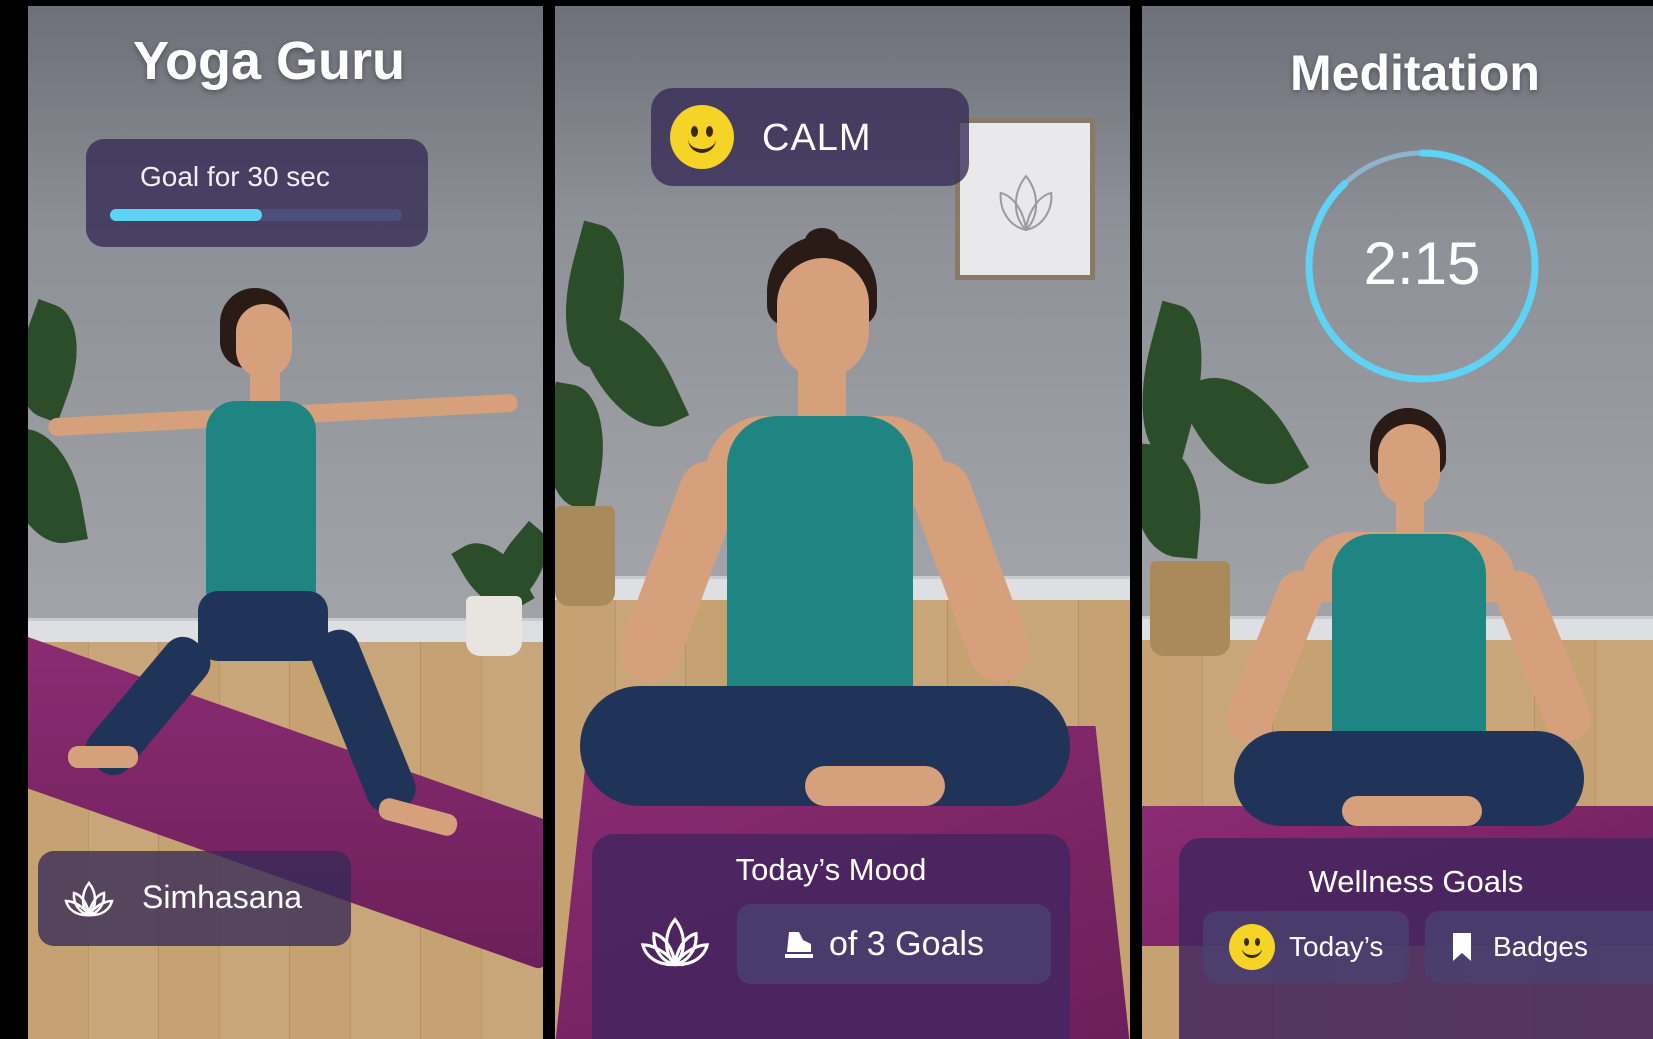 The image size is (1653, 1039). I want to click on goals-button: of 3 Goals, so click(894, 944).